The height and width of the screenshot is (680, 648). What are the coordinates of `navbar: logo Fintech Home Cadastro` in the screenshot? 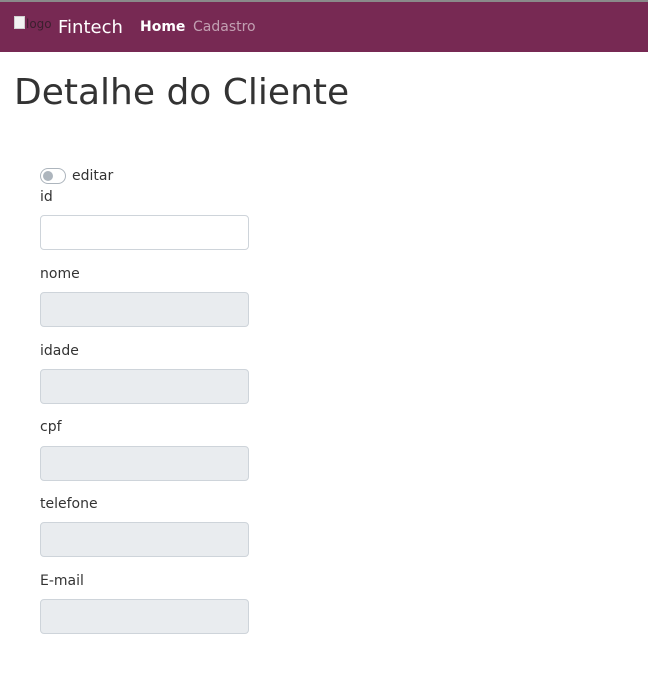 It's located at (324, 26).